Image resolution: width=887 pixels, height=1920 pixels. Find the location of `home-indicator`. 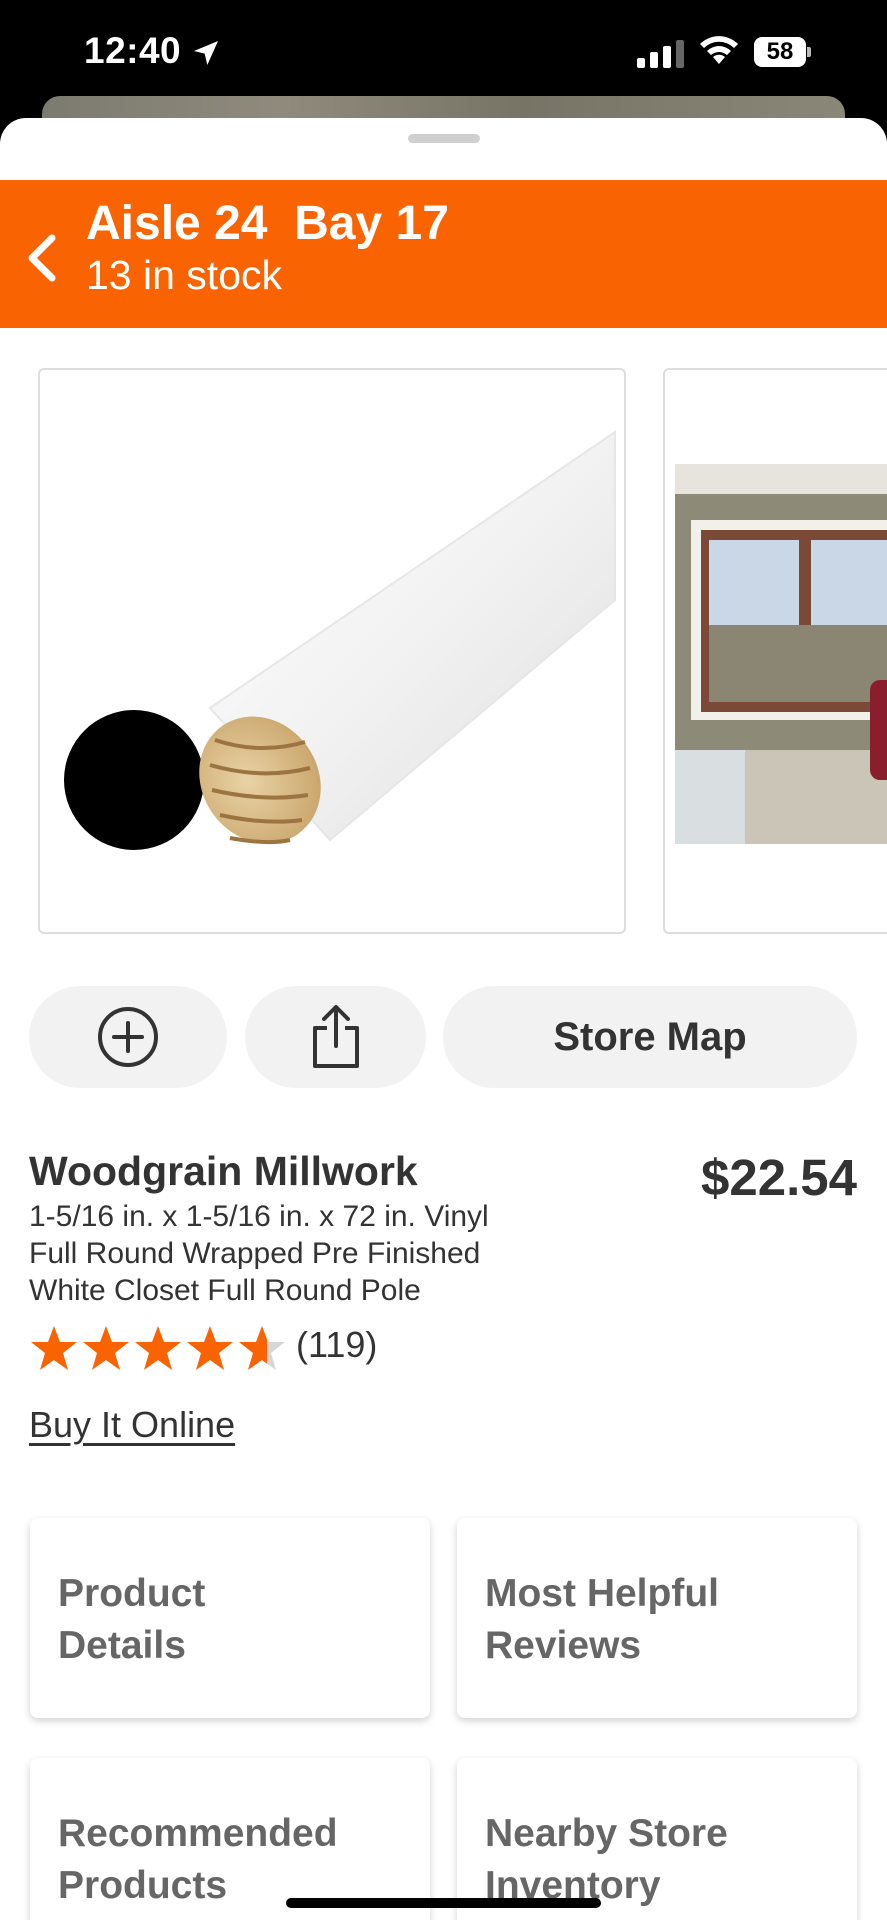

home-indicator is located at coordinates (443, 1903).